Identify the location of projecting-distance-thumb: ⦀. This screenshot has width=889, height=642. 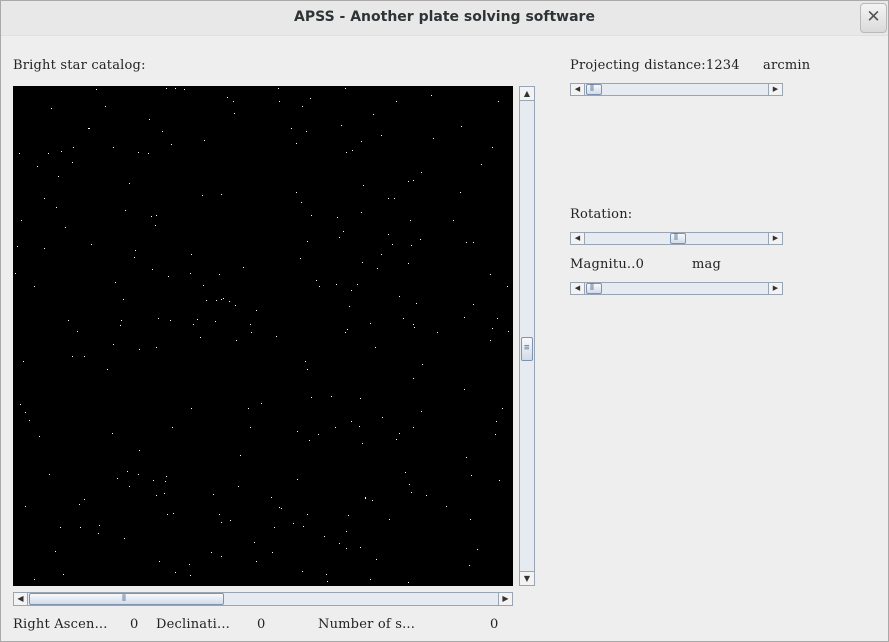
(594, 89).